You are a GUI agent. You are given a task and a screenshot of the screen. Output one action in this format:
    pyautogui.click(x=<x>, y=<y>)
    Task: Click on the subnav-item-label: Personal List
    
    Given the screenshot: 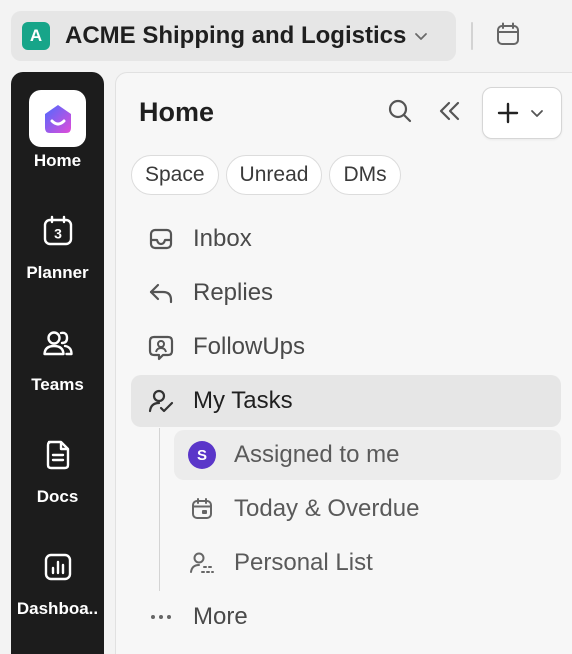 What is the action you would take?
    pyautogui.click(x=303, y=562)
    